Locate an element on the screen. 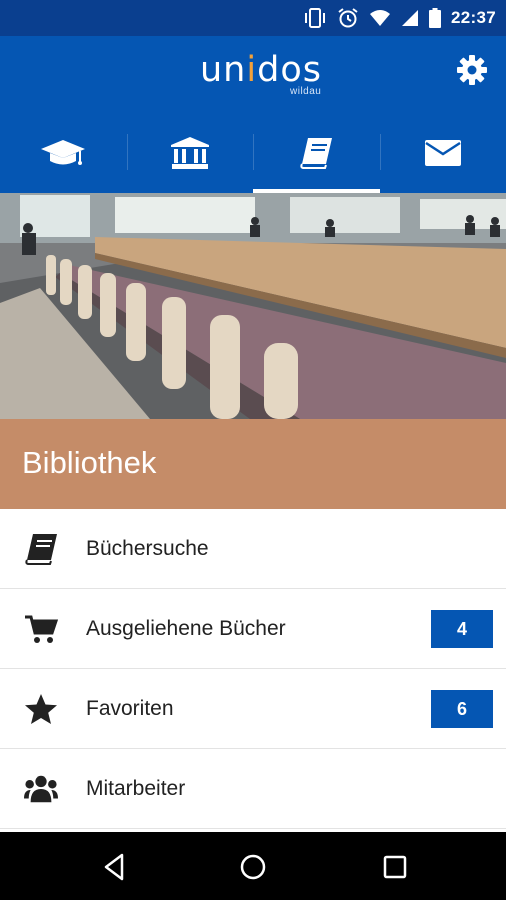 This screenshot has width=506, height=900. count-badge: 6 is located at coordinates (462, 709).